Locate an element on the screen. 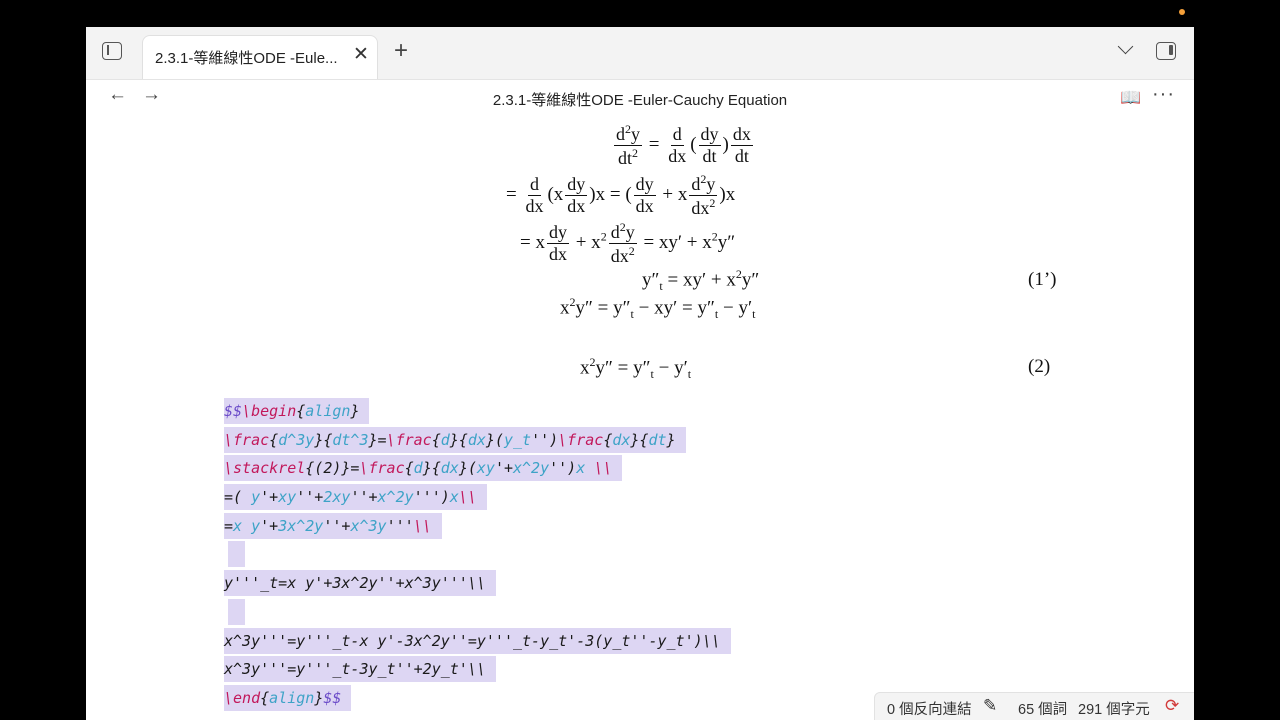 The image size is (1280, 720). source-line: \end{align}$$ is located at coordinates (477, 698).